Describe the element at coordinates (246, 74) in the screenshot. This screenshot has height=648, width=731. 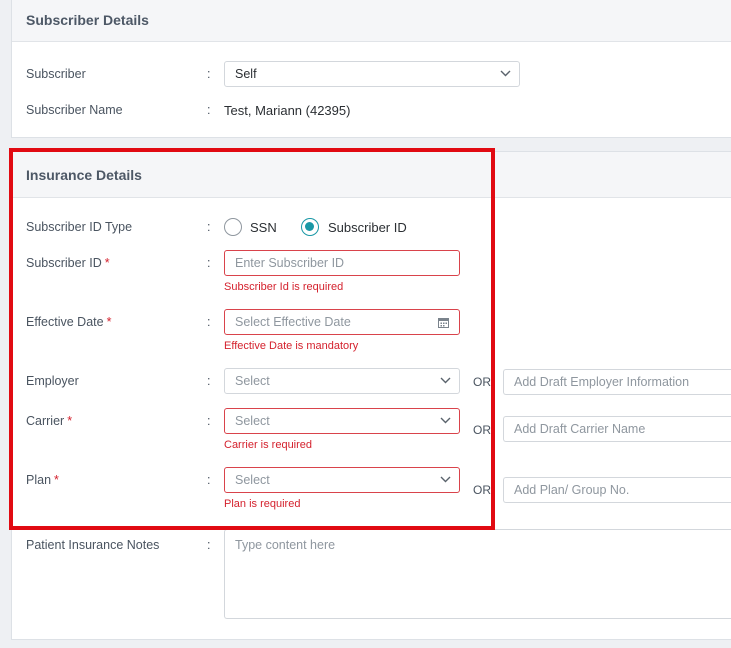
I see `subscriber-select-value: Self` at that location.